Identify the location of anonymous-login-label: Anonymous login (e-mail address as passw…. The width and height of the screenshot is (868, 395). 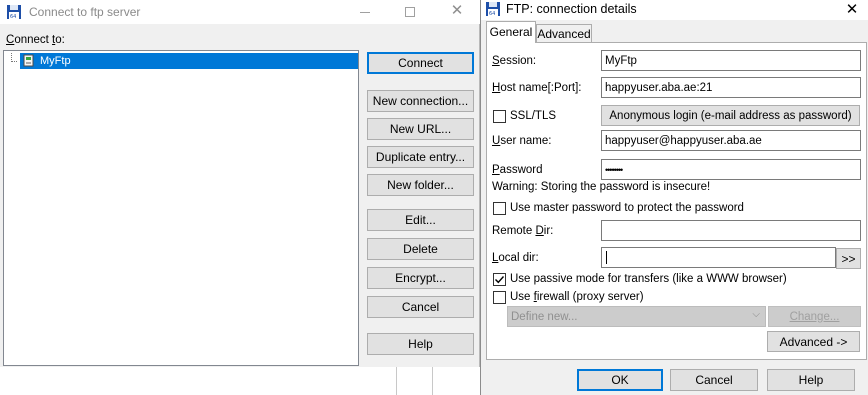
(730, 115).